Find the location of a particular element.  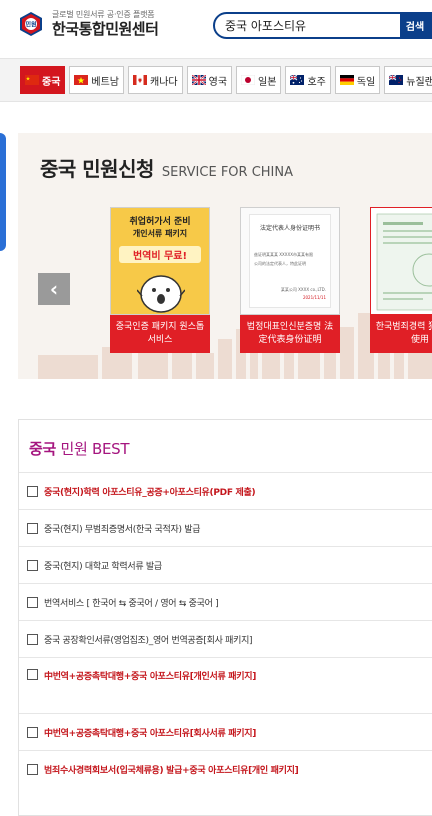

best-title: 중국 민원 BEST is located at coordinates (79, 448).